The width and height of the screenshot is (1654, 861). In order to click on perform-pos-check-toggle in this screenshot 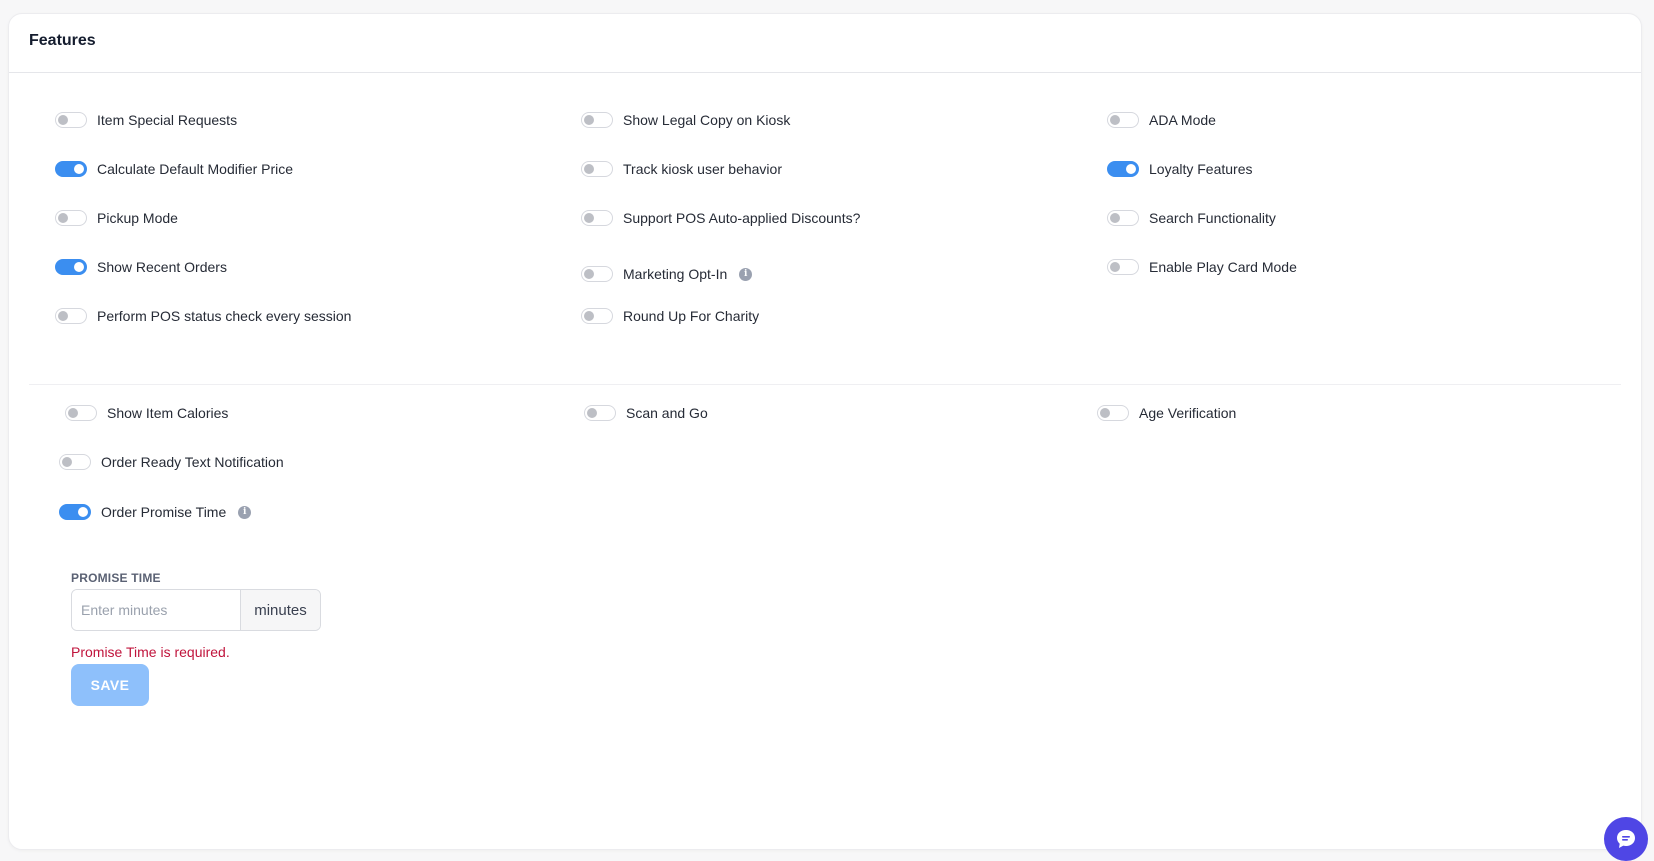, I will do `click(71, 316)`.